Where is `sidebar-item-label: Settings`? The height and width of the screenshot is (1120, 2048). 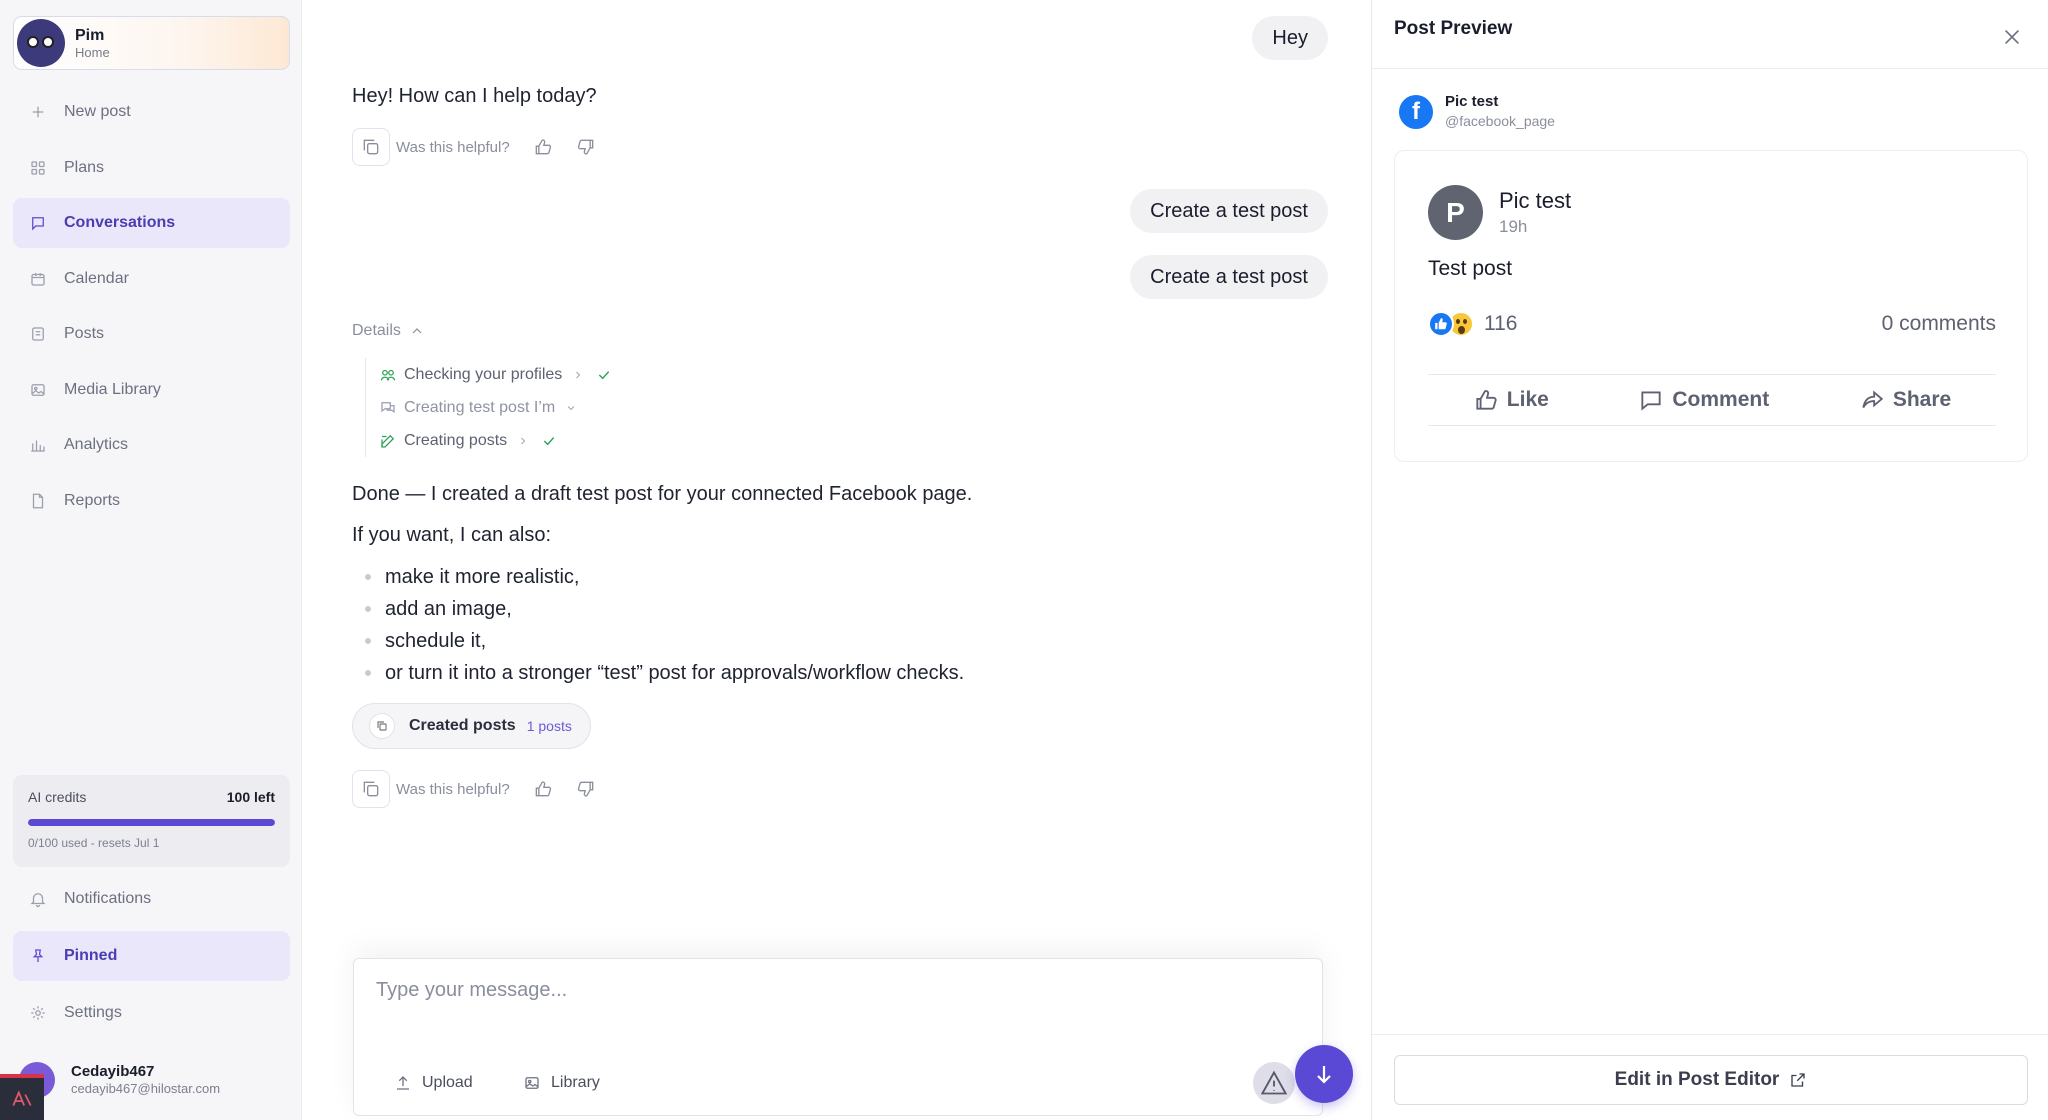
sidebar-item-label: Settings is located at coordinates (93, 1012).